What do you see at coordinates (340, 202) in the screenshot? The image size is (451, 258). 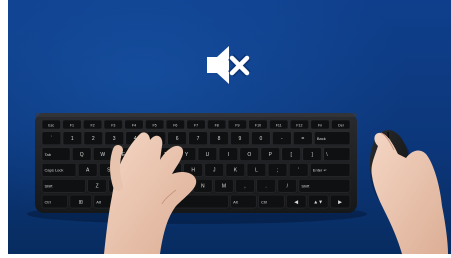 I see `key-label: ▶` at bounding box center [340, 202].